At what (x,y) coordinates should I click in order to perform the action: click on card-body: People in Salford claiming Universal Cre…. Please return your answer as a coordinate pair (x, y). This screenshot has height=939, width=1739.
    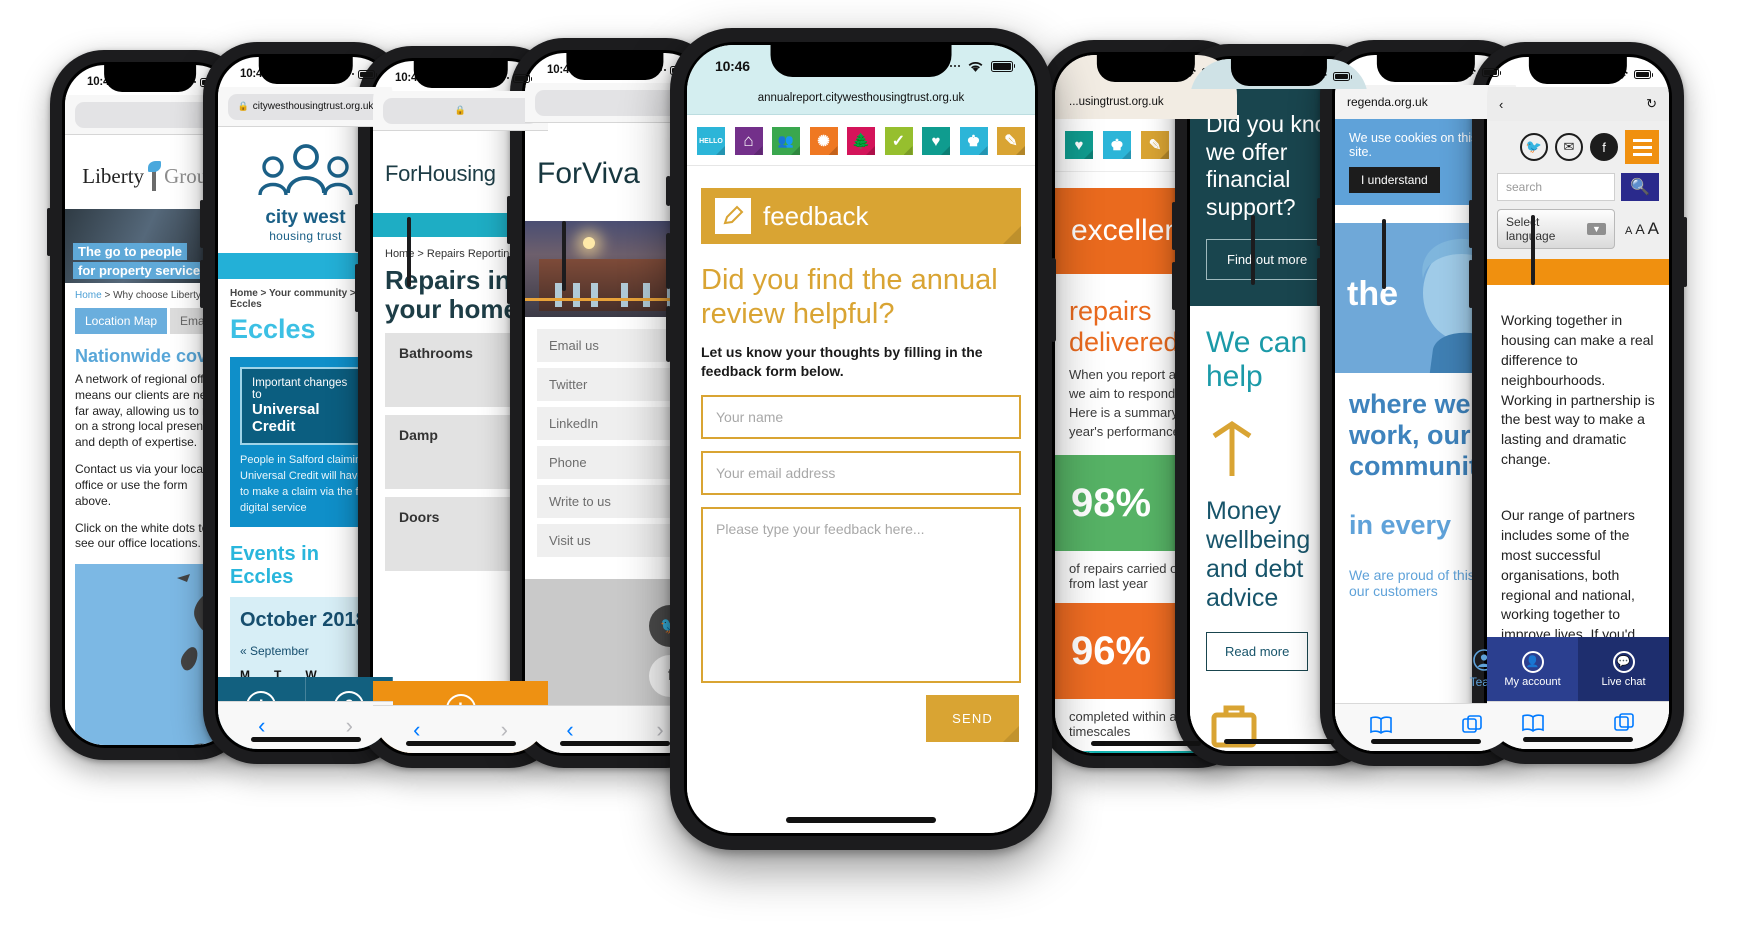
    Looking at the image, I should click on (305, 484).